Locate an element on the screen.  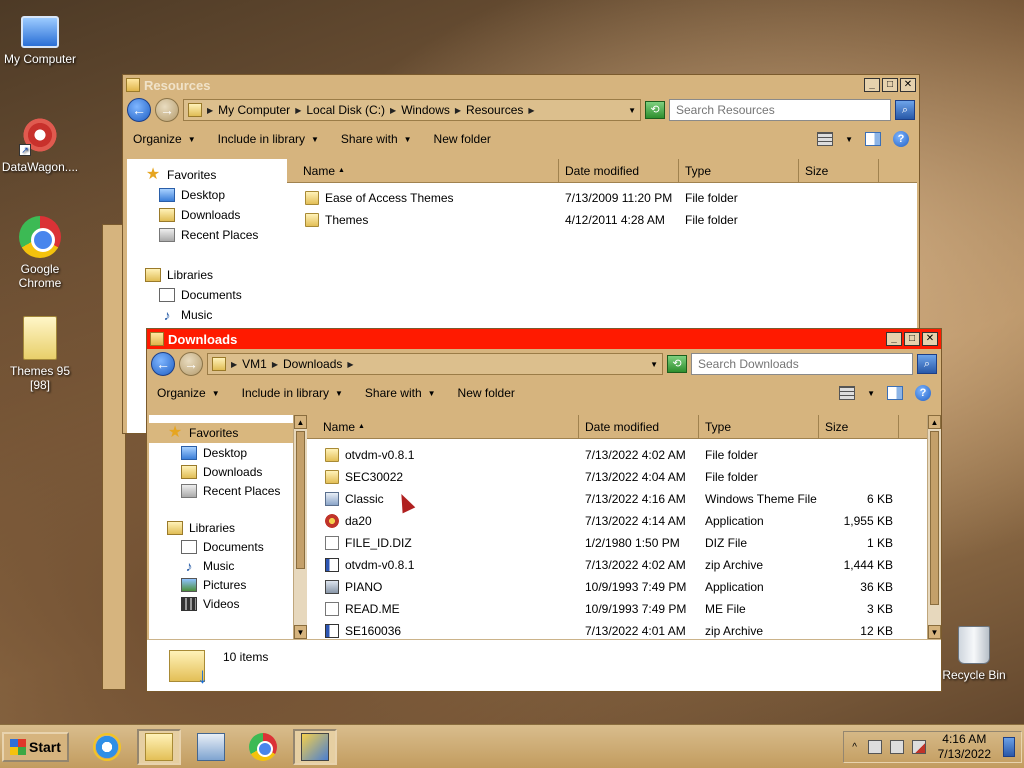
volume-muted-icon is located at coordinates (918, 747).